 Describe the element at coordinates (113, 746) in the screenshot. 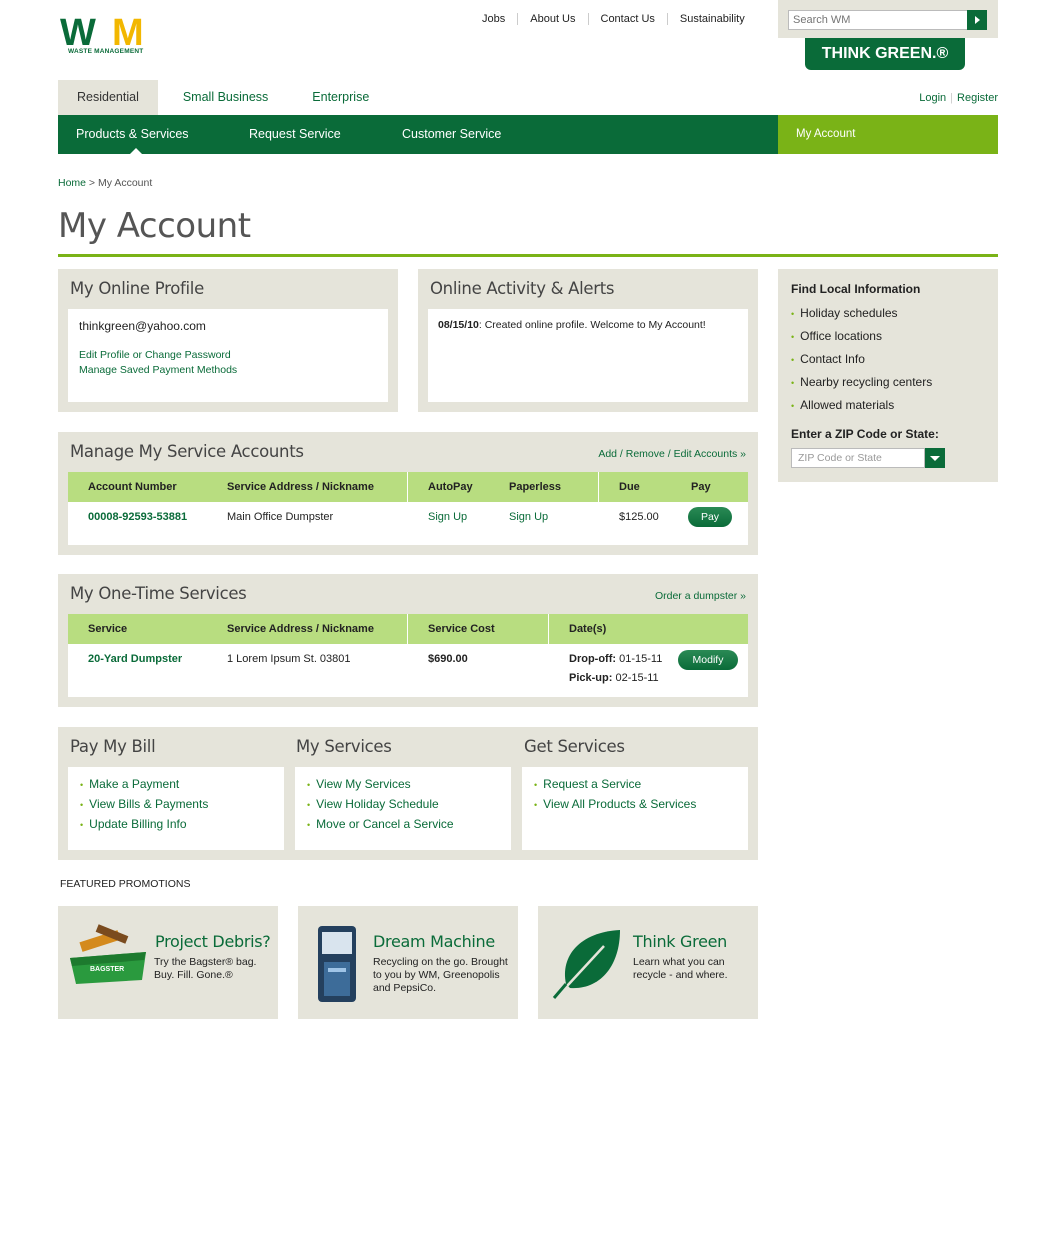

I see `pay-bill-title: Pay My Bill` at that location.